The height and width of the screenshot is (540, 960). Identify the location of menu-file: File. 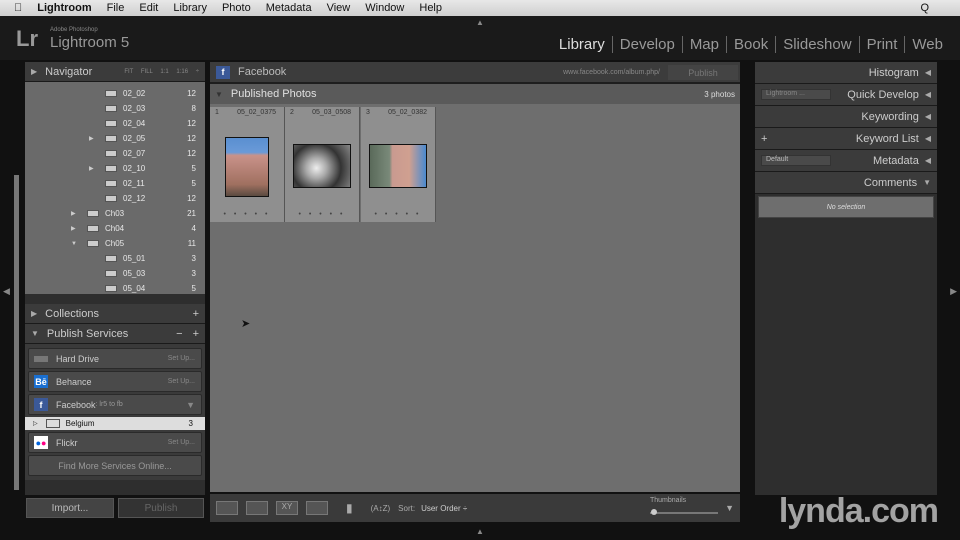
(116, 8).